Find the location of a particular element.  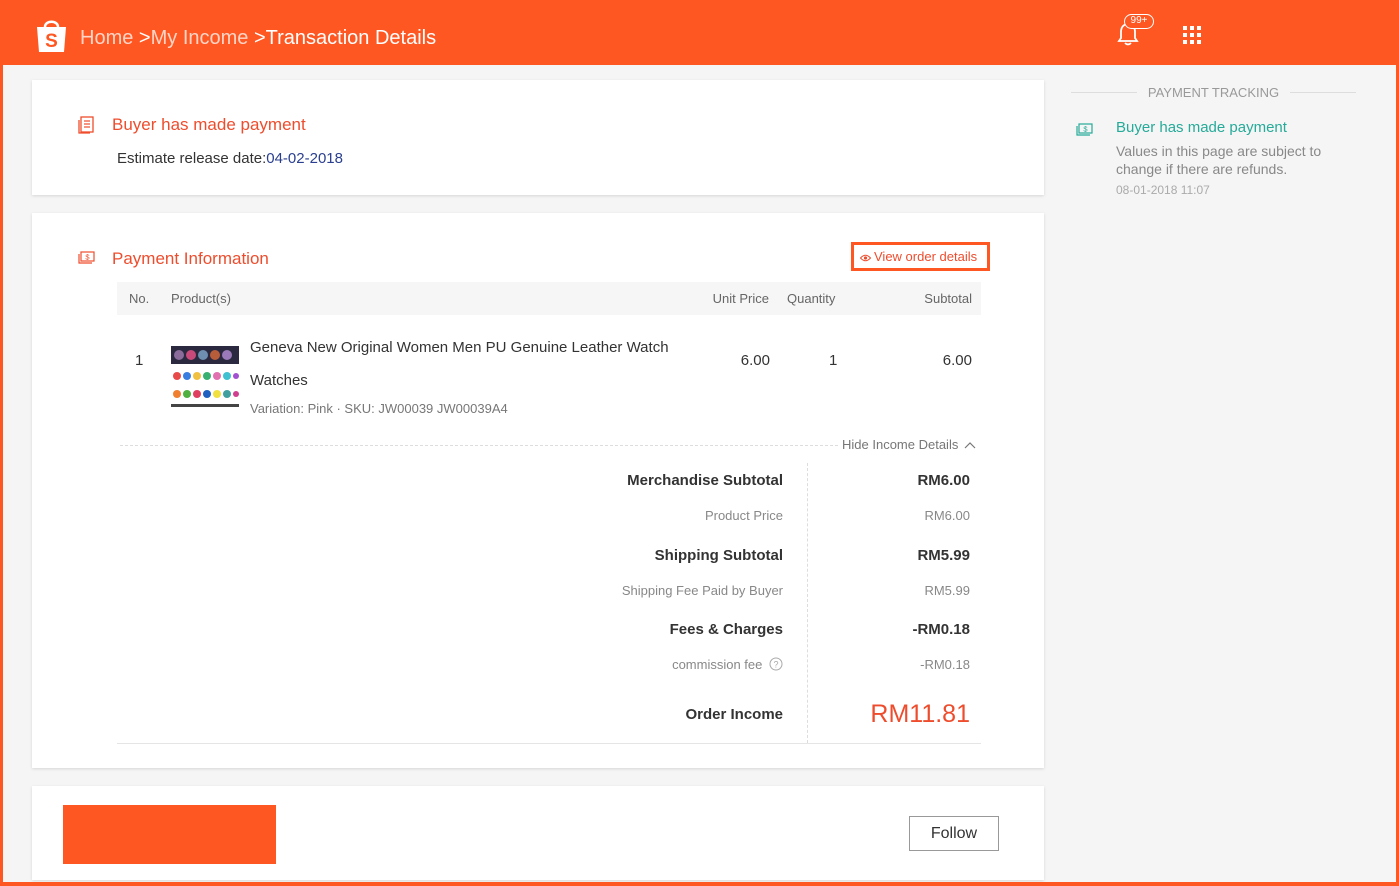

payment-tracking-heading: PAYMENT TRACKING is located at coordinates (1213, 93).